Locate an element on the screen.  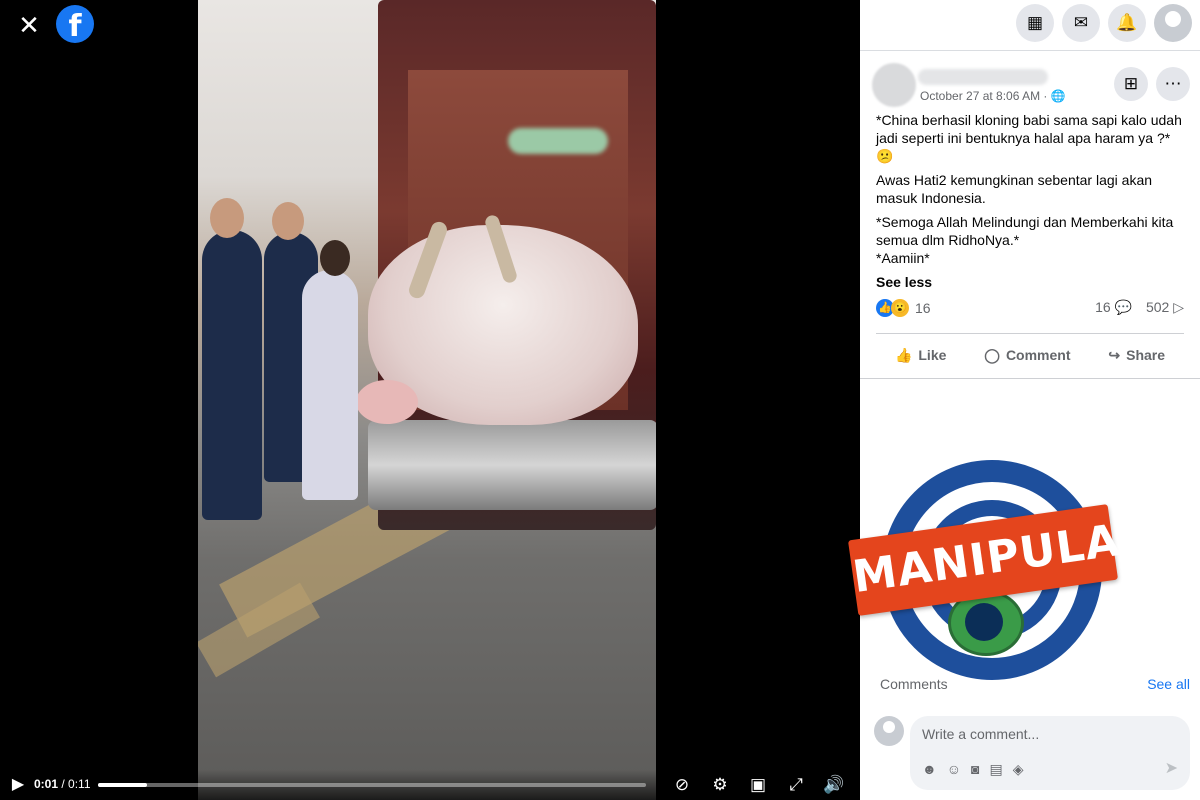
picture-in-picture-icon: ▣ is located at coordinates (758, 785).